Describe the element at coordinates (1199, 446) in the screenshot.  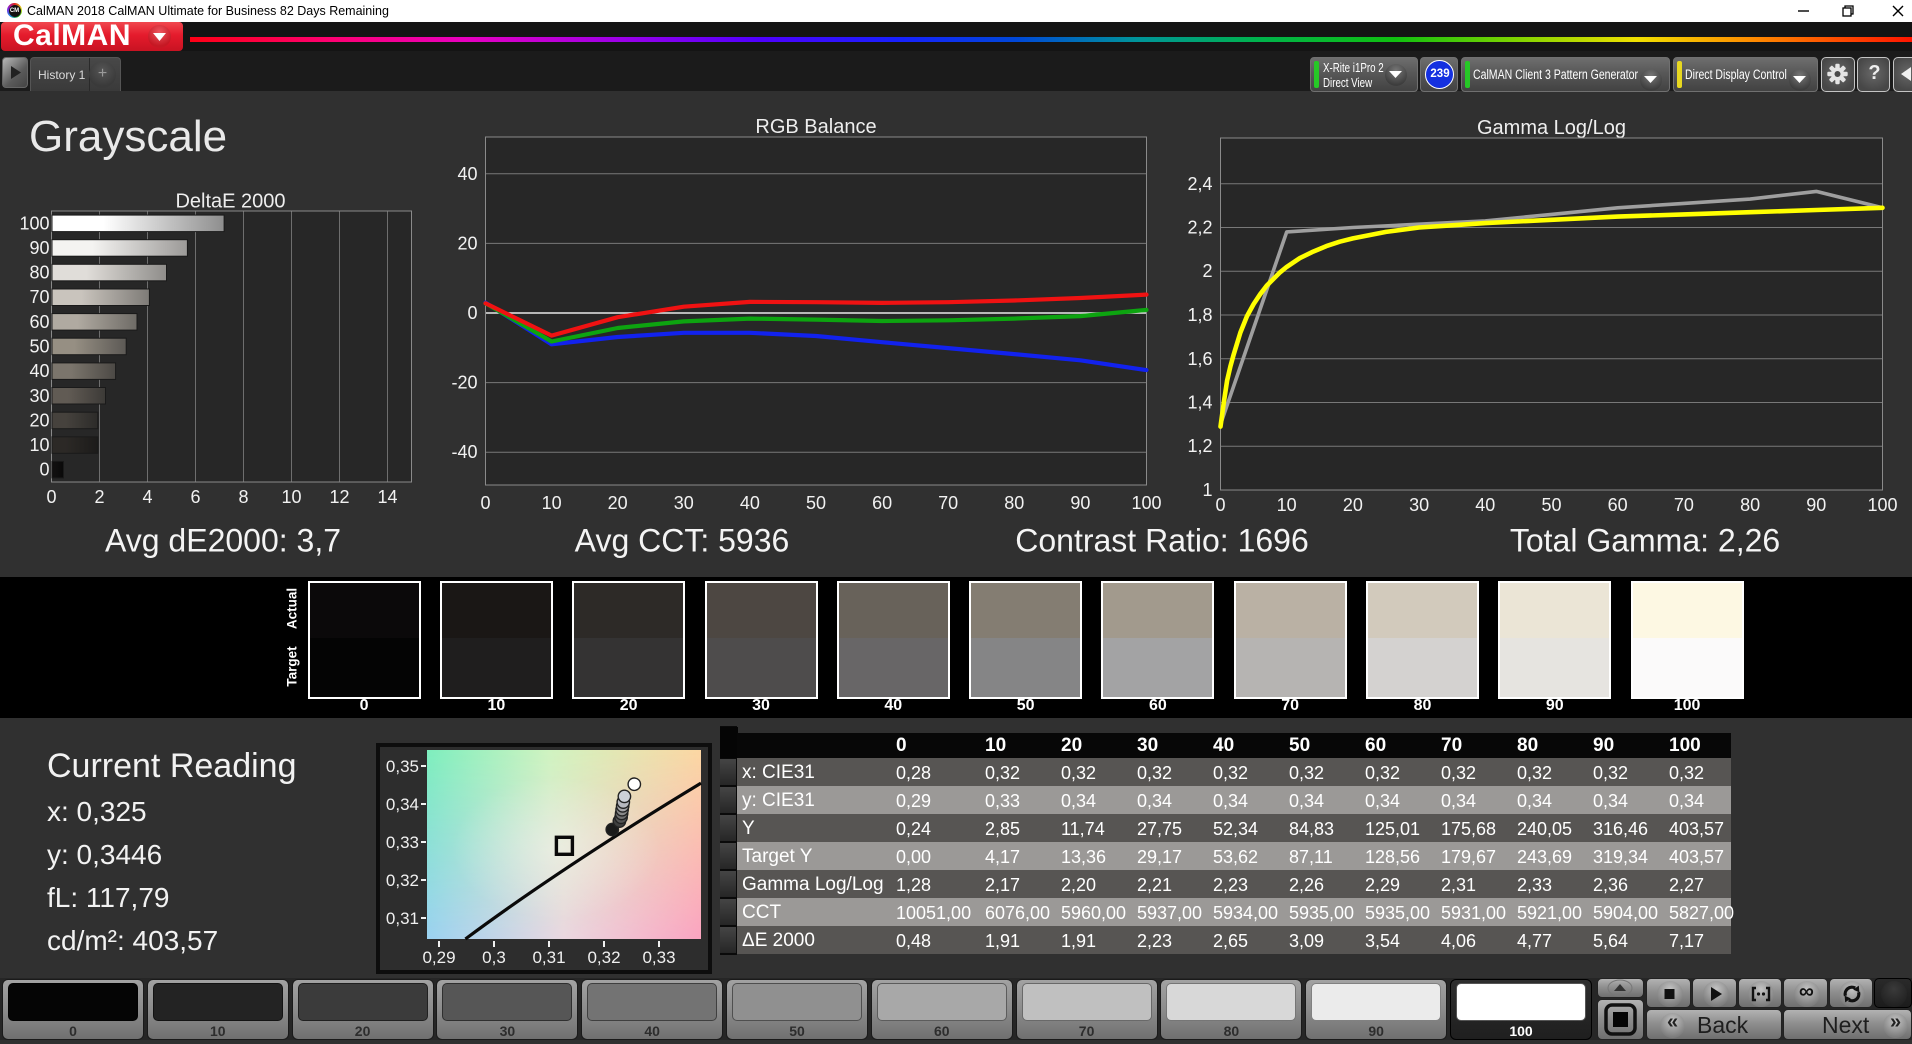
I see `svg-text: 1,2` at that location.